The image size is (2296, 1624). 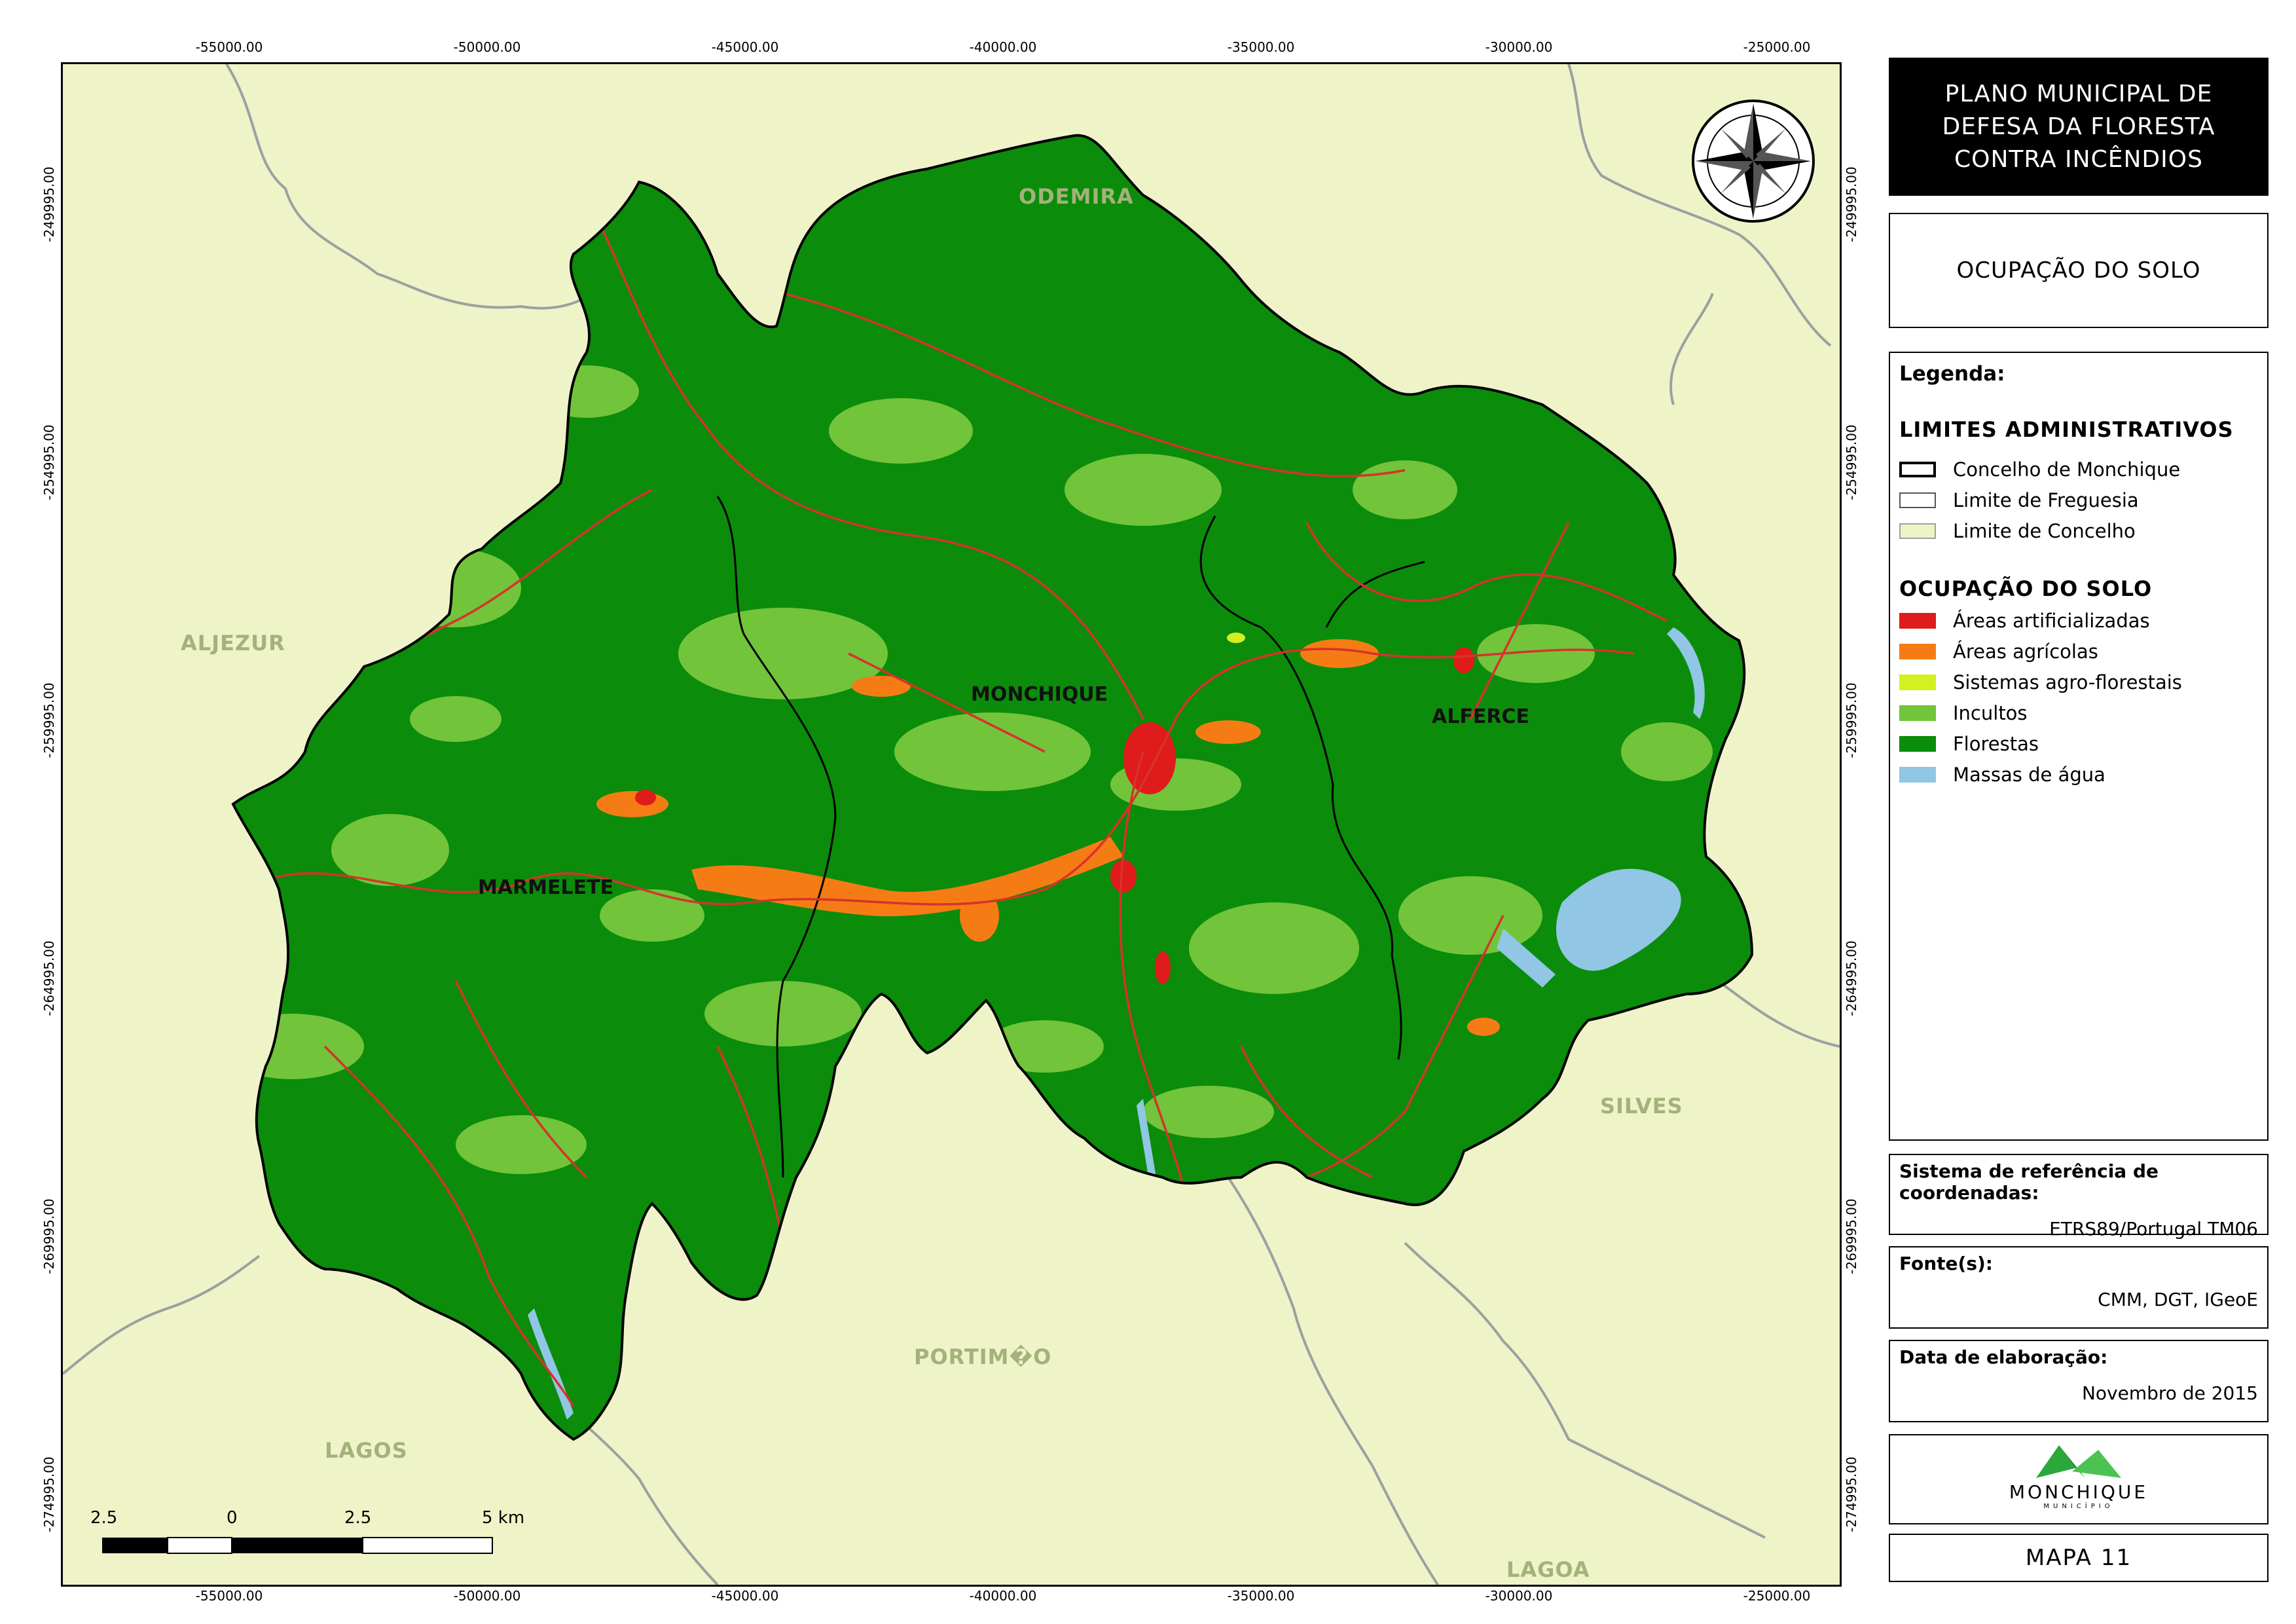 I want to click on map-number: MAPA 11, so click(x=2078, y=1558).